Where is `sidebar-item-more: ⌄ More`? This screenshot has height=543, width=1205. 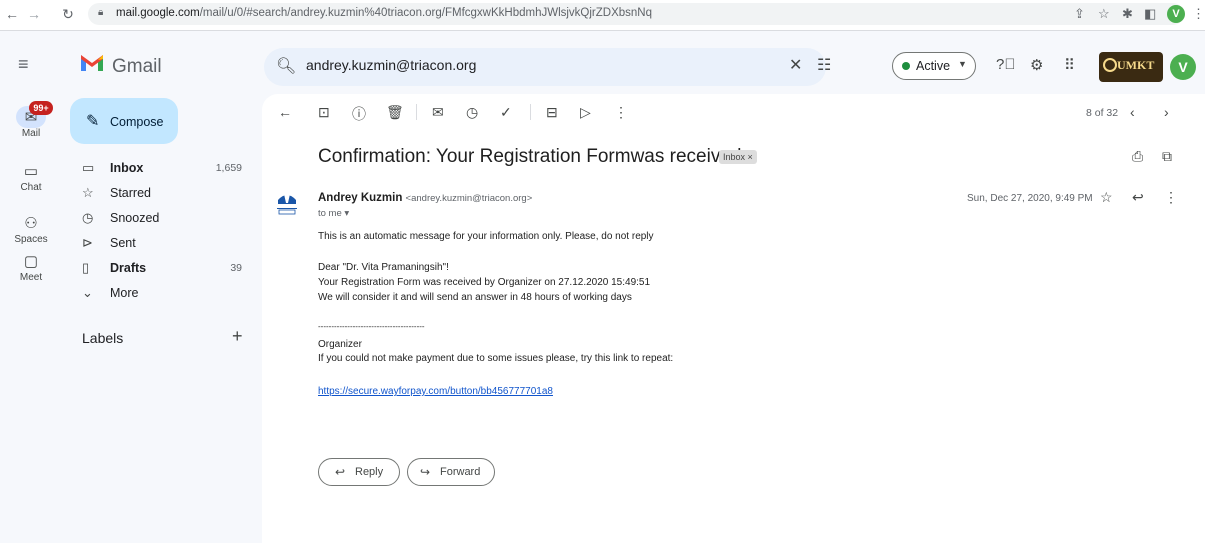 sidebar-item-more: ⌄ More is located at coordinates (161, 293).